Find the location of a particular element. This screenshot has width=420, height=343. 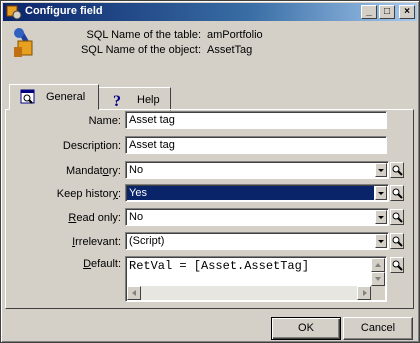

table-name-value: amPortfolio is located at coordinates (235, 35).